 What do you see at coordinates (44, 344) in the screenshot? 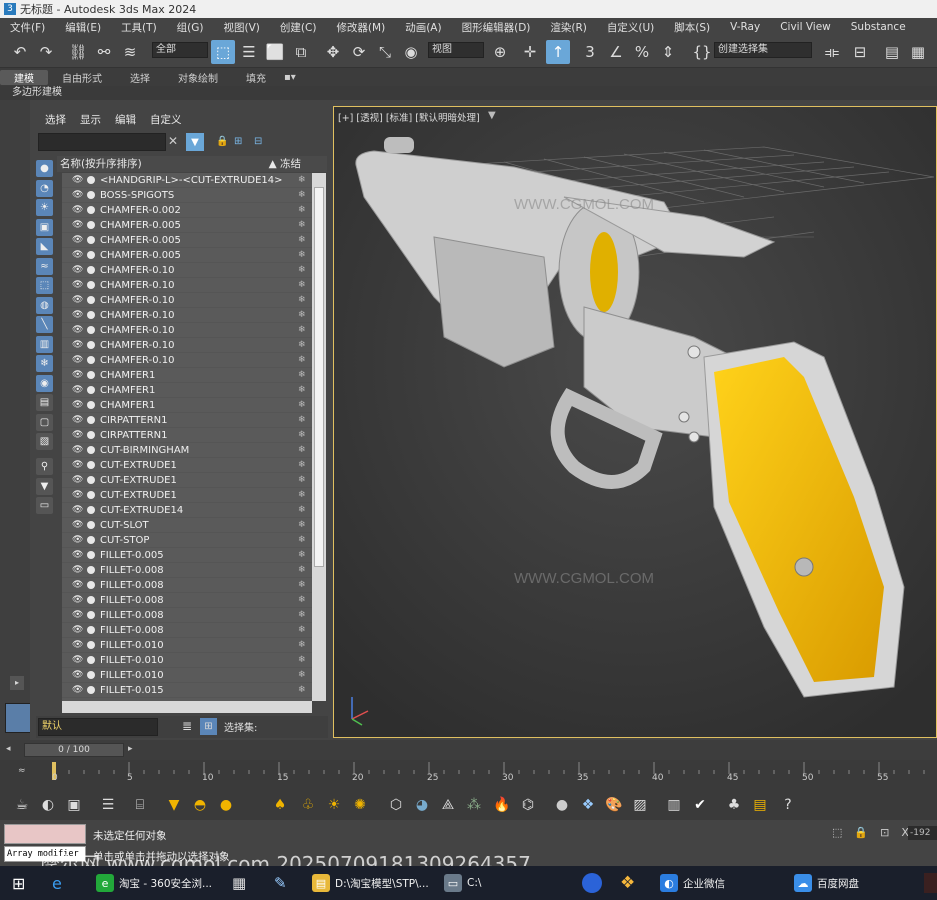
I see `filter-containers-icon: ▥` at bounding box center [44, 344].